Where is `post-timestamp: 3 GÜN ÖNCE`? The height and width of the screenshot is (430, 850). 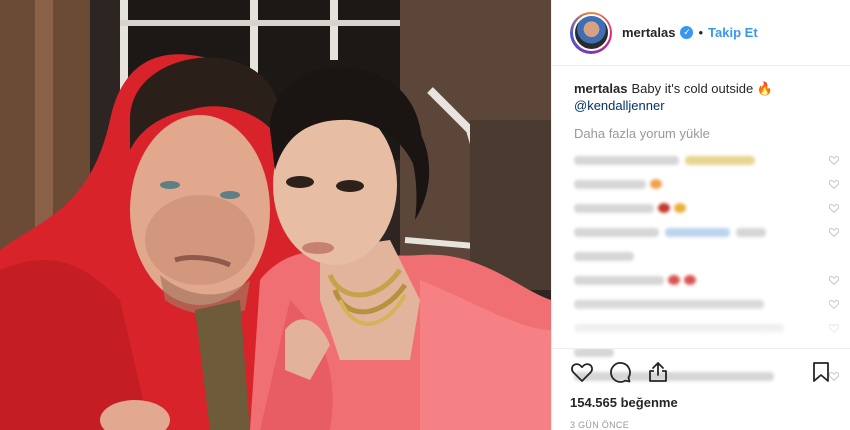
post-timestamp: 3 GÜN ÖNCE is located at coordinates (600, 425).